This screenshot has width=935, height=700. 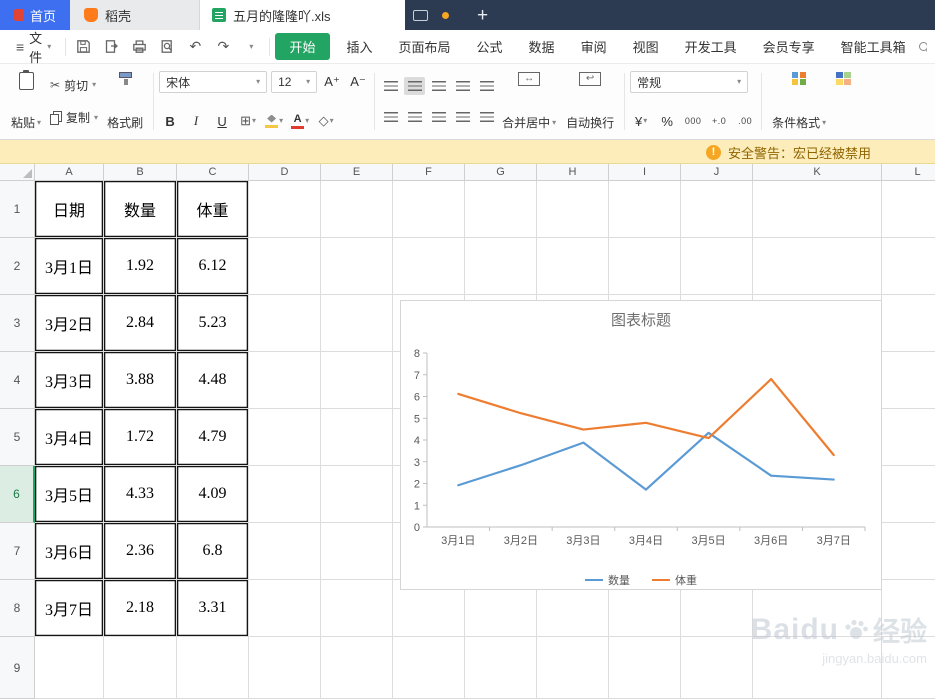 I want to click on print-button, so click(x=139, y=47).